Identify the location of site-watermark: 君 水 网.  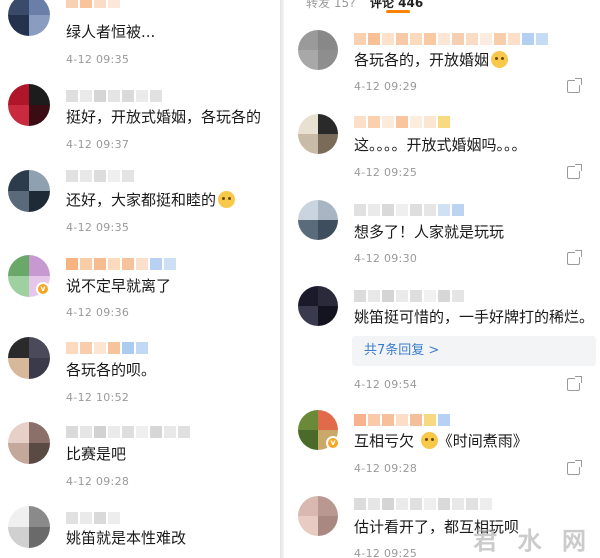
(532, 540).